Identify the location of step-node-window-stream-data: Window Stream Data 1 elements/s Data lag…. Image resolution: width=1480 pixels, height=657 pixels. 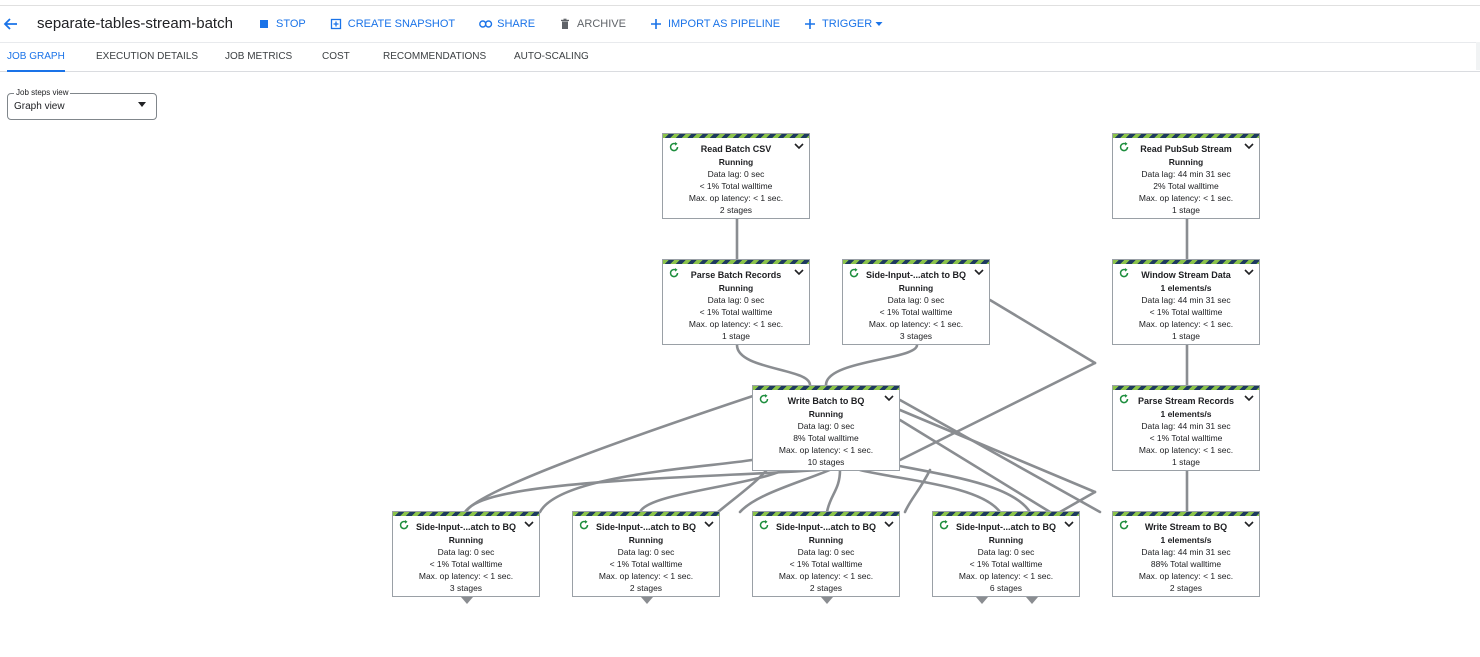
(1186, 302).